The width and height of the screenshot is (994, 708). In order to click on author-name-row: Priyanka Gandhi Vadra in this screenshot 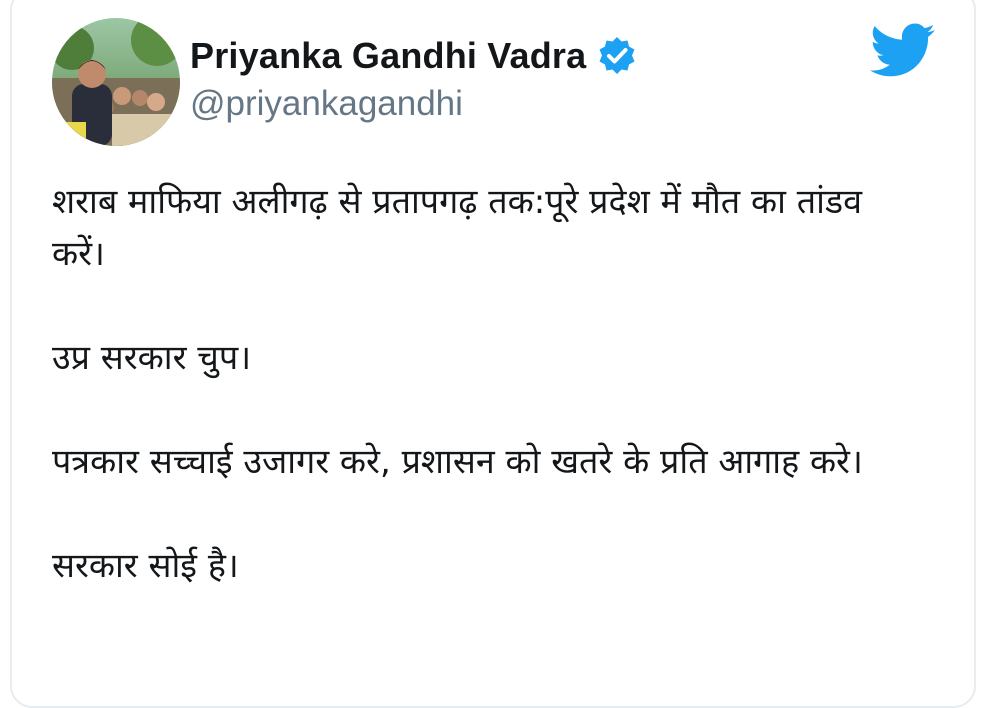, I will do `click(414, 56)`.